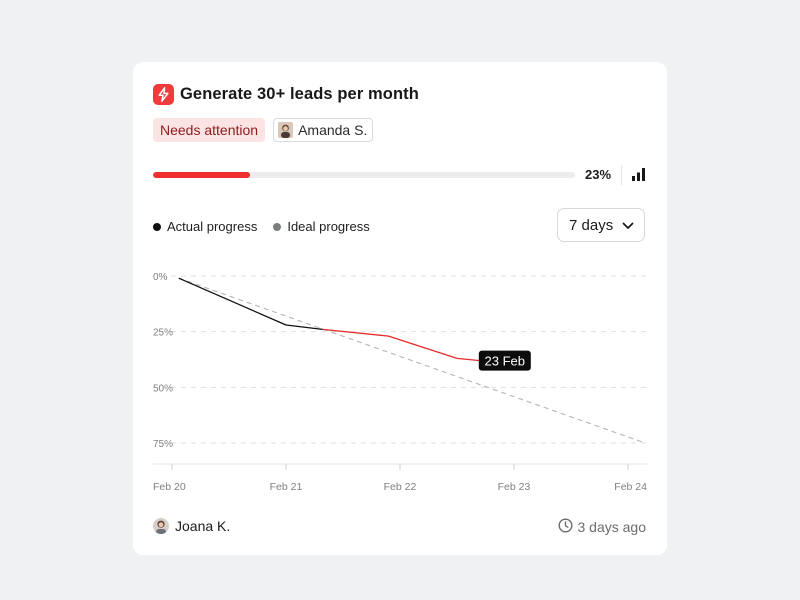 This screenshot has width=800, height=600. What do you see at coordinates (565, 527) in the screenshot?
I see `clock-icon` at bounding box center [565, 527].